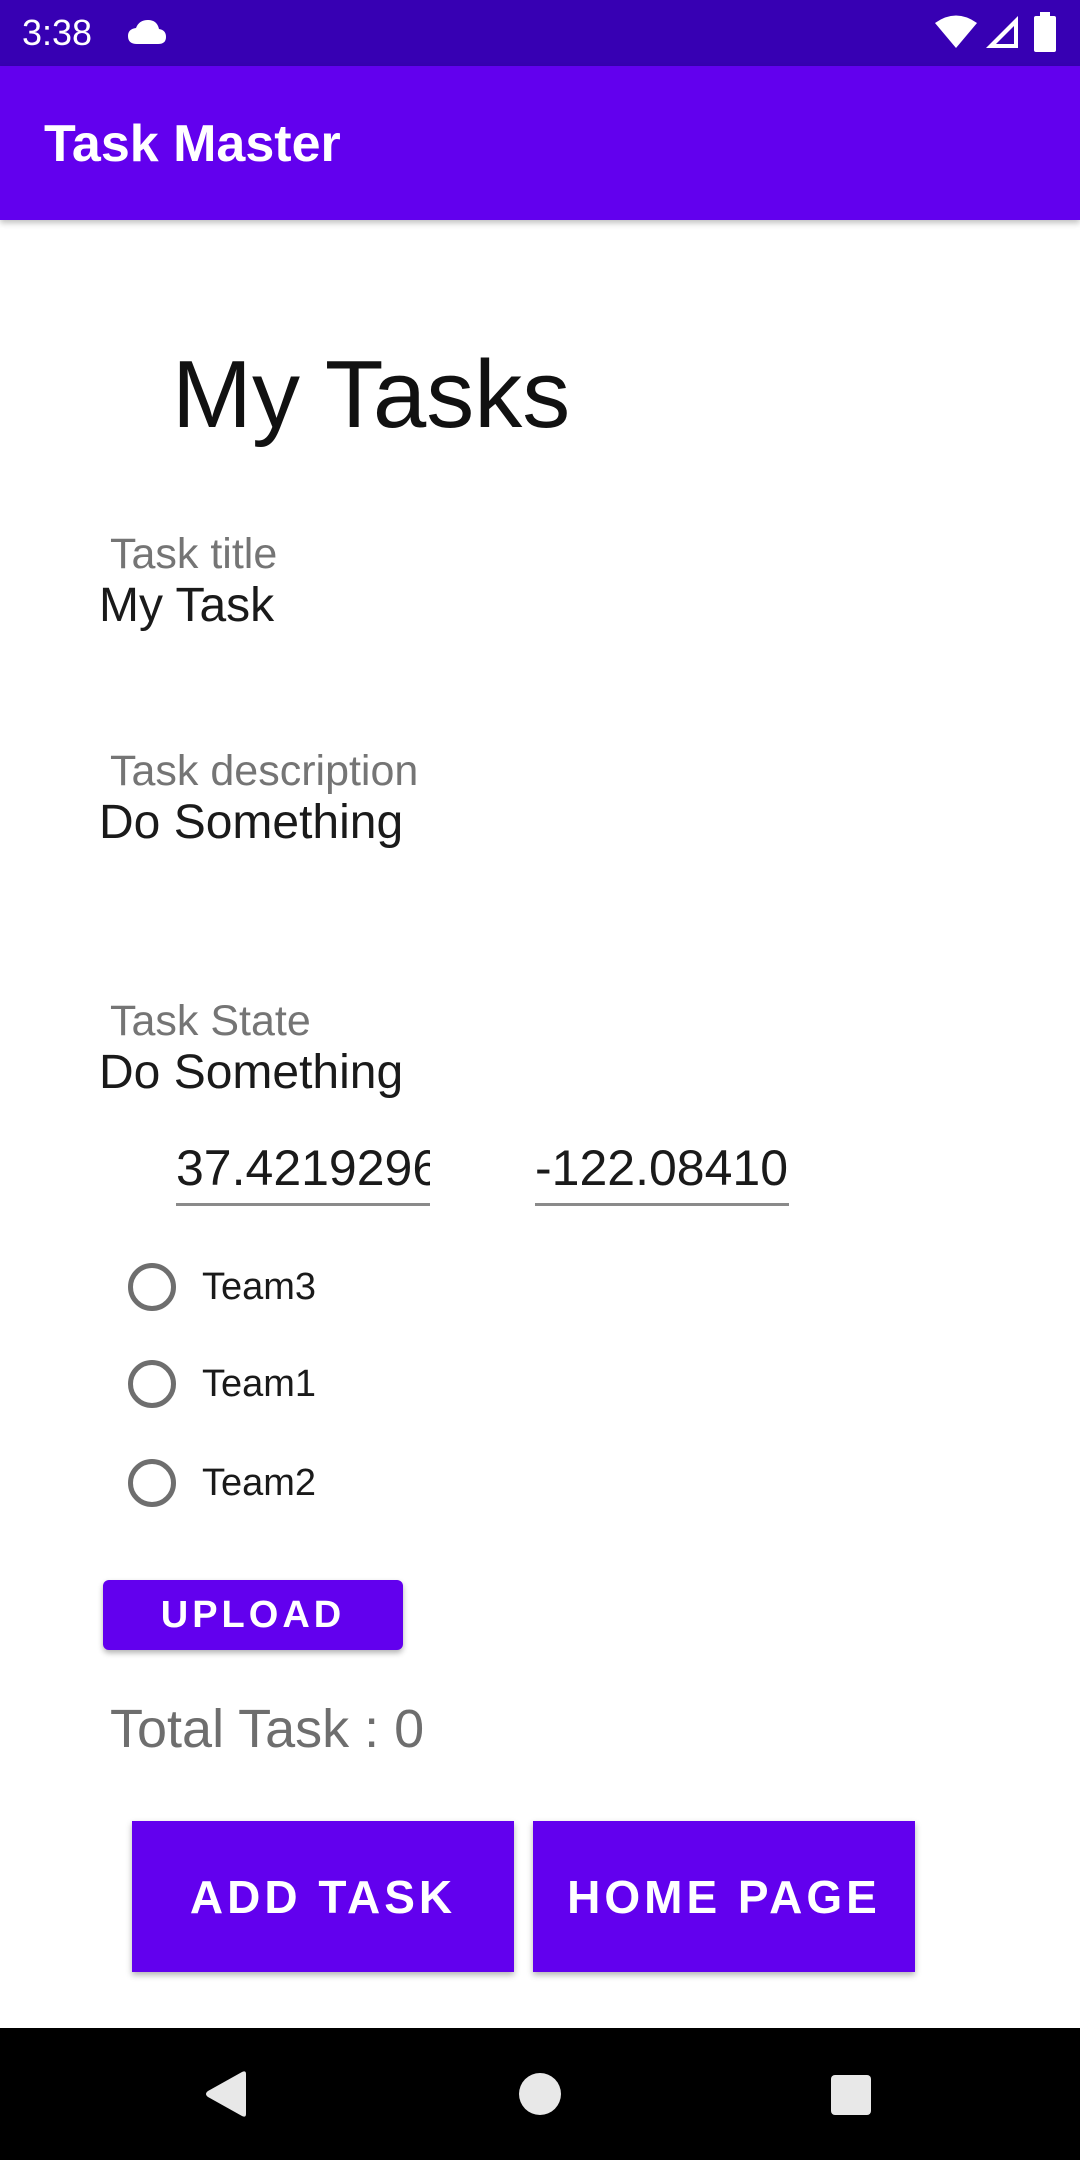 This screenshot has height=2160, width=1080. I want to click on battery-icon, so click(1045, 32).